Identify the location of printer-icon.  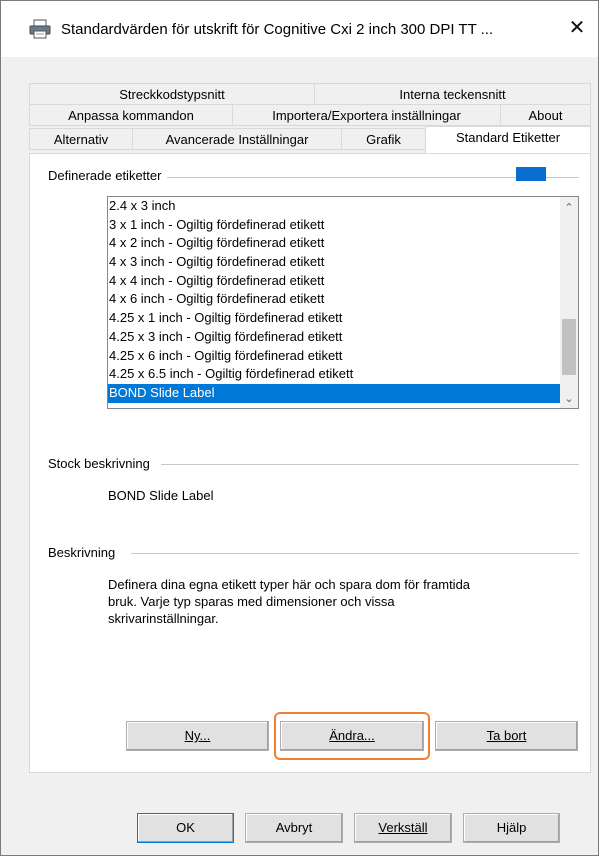
(40, 29).